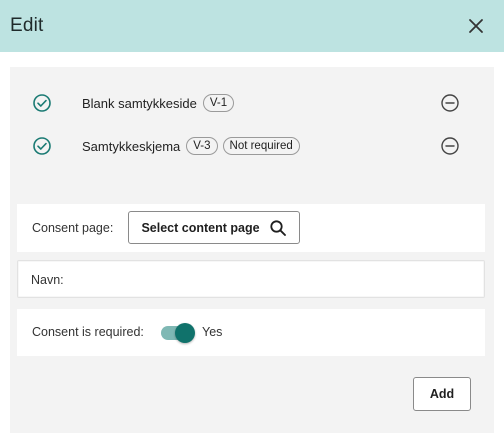  I want to click on consent-required-label: Consent is required:, so click(88, 332).